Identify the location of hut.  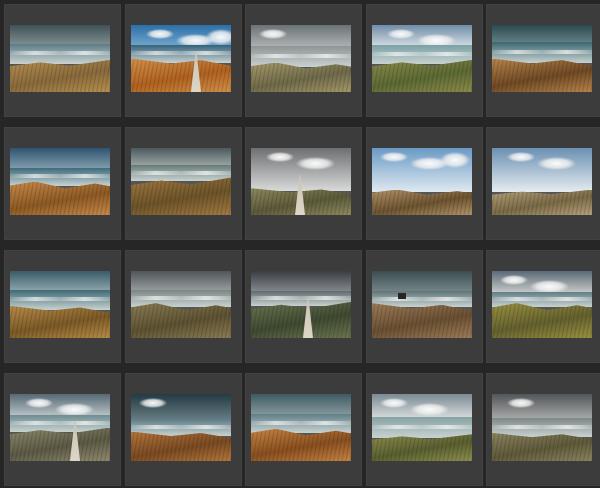
(402, 296).